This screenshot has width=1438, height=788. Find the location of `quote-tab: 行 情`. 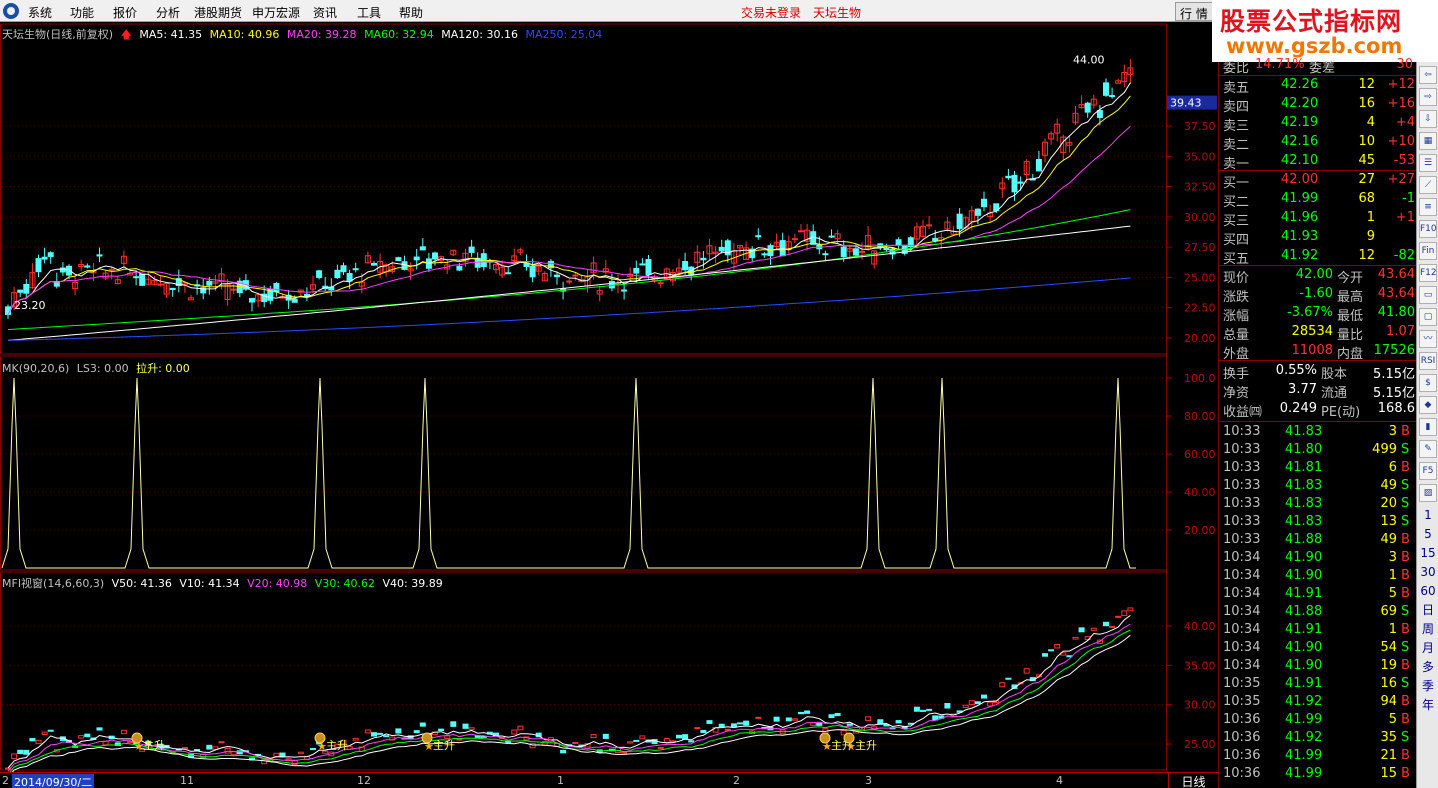

quote-tab: 行 情 is located at coordinates (1194, 11).